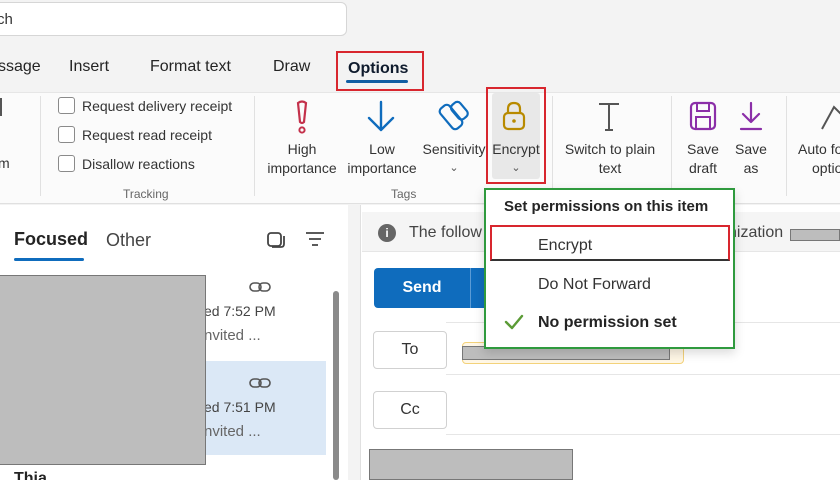  I want to click on left-cut-label: m, so click(5, 163).